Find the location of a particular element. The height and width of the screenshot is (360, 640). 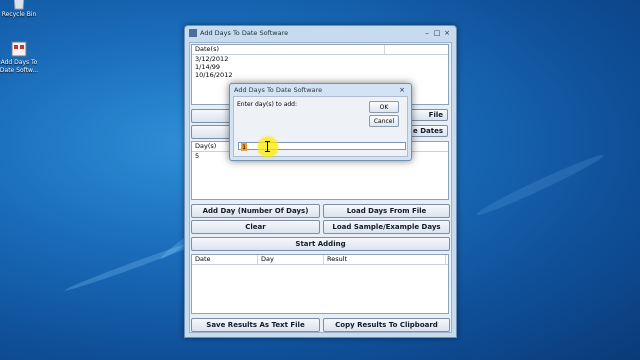

close-icon: × is located at coordinates (447, 33).